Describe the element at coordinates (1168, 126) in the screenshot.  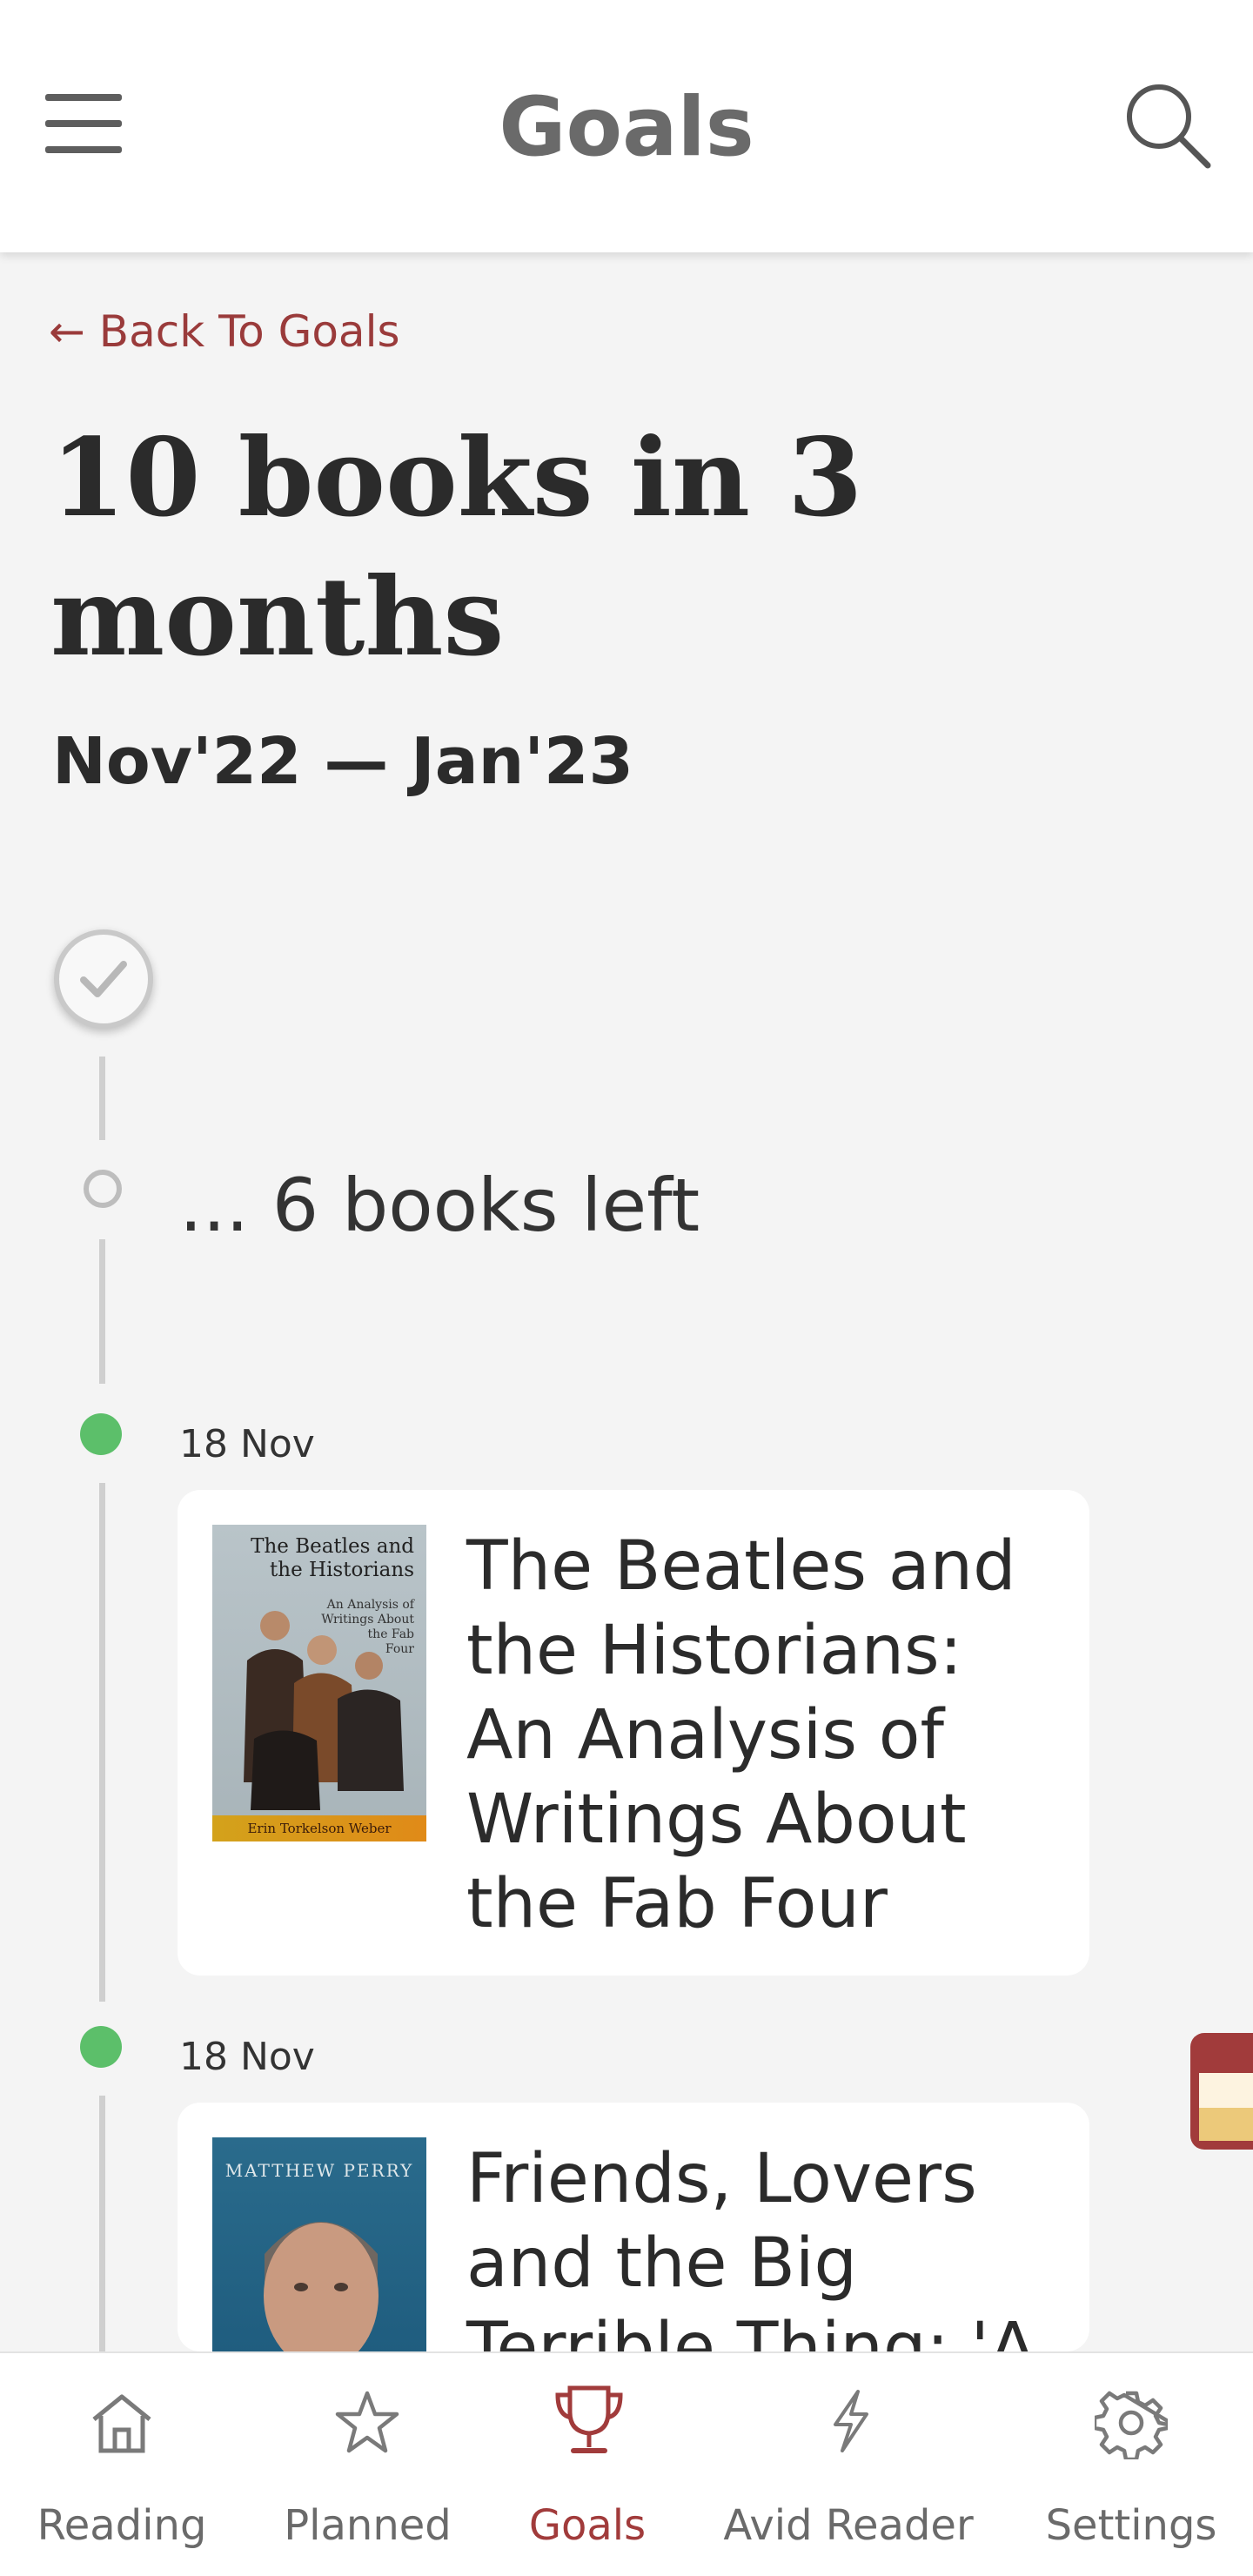
I see `search-icon` at that location.